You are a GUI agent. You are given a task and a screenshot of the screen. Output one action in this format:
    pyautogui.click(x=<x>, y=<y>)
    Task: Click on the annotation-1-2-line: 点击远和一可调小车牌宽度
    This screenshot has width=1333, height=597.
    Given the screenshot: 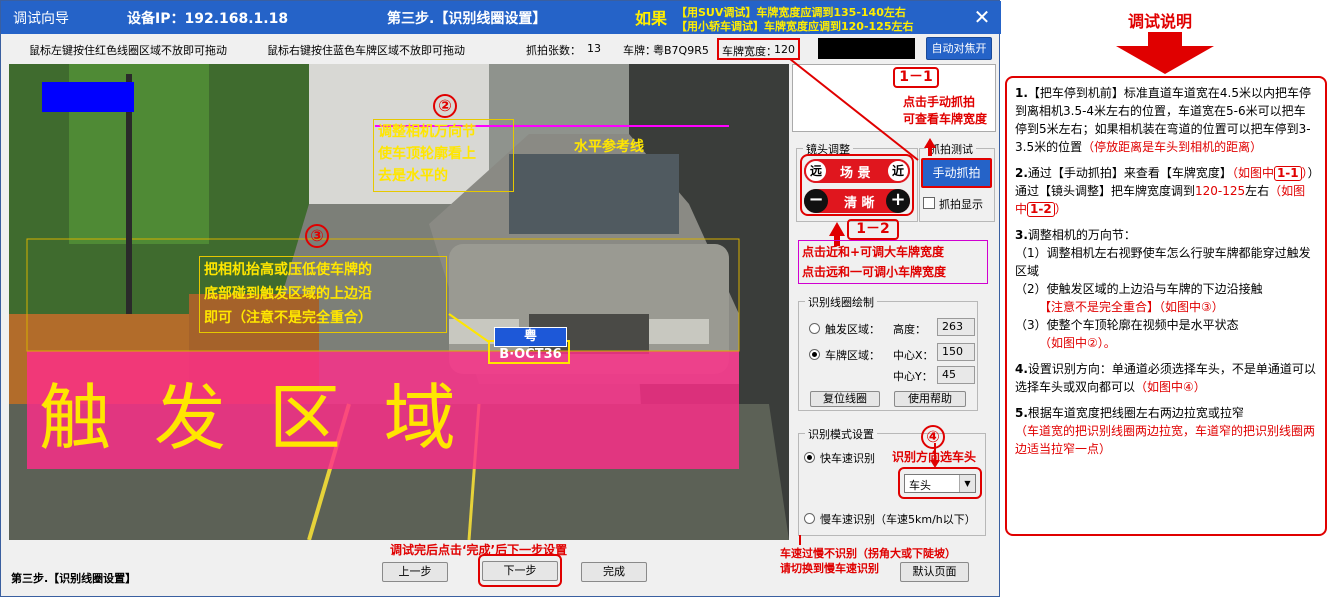 What is the action you would take?
    pyautogui.click(x=874, y=272)
    